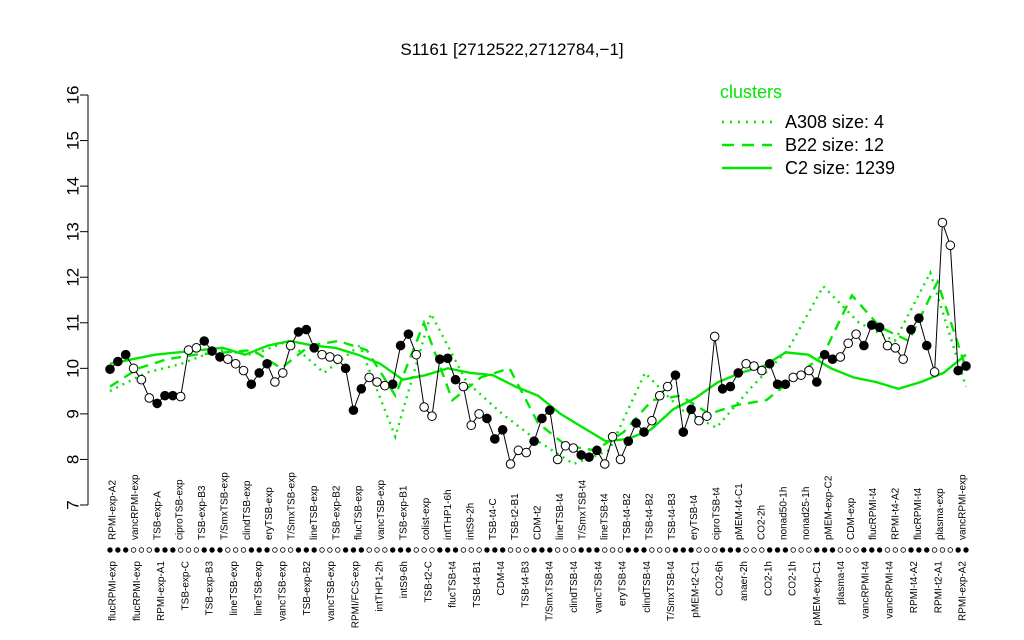  I want to click on x-tick-label: flucTSB-exp, so click(359, 512).